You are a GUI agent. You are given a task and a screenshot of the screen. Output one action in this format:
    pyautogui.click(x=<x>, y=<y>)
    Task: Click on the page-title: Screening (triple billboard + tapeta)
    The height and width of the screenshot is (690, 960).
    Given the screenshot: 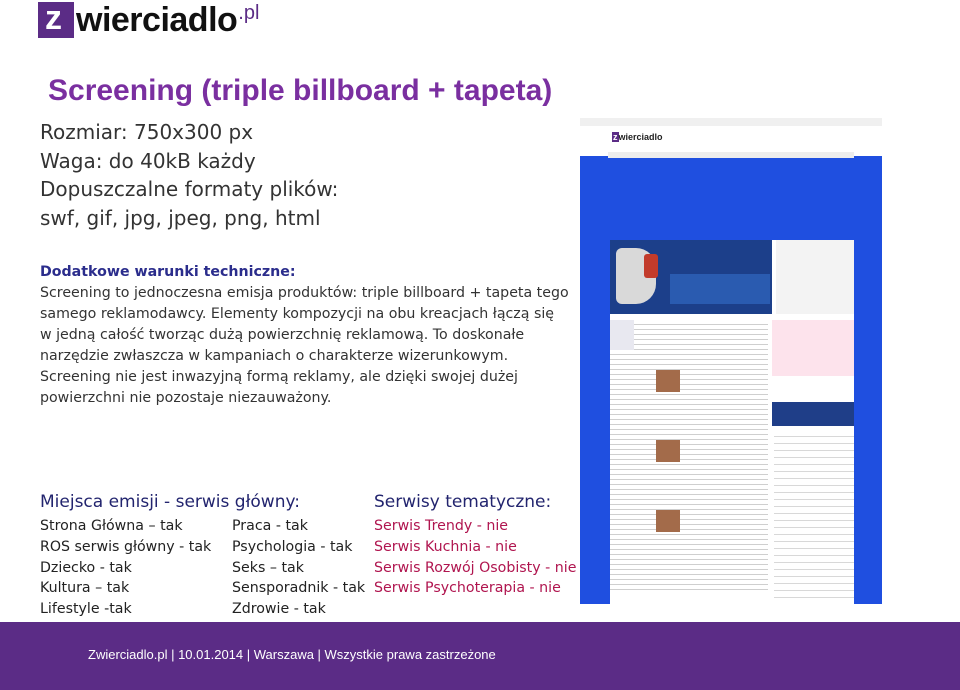 What is the action you would take?
    pyautogui.click(x=300, y=90)
    